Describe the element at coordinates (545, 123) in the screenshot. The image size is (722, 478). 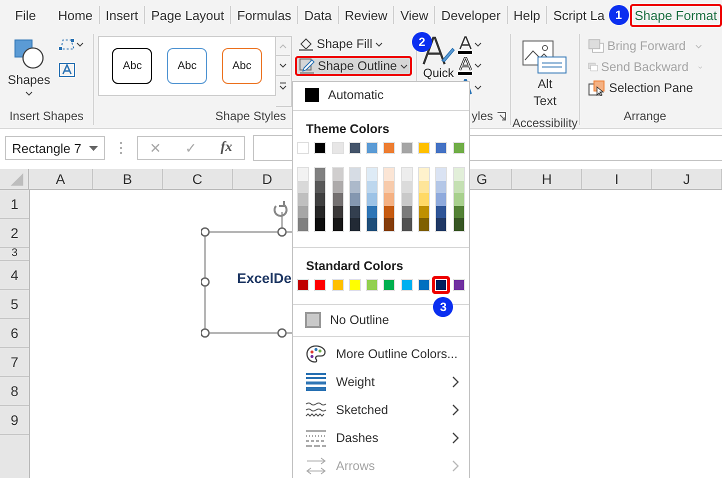
I see `group-label: Accessibility` at that location.